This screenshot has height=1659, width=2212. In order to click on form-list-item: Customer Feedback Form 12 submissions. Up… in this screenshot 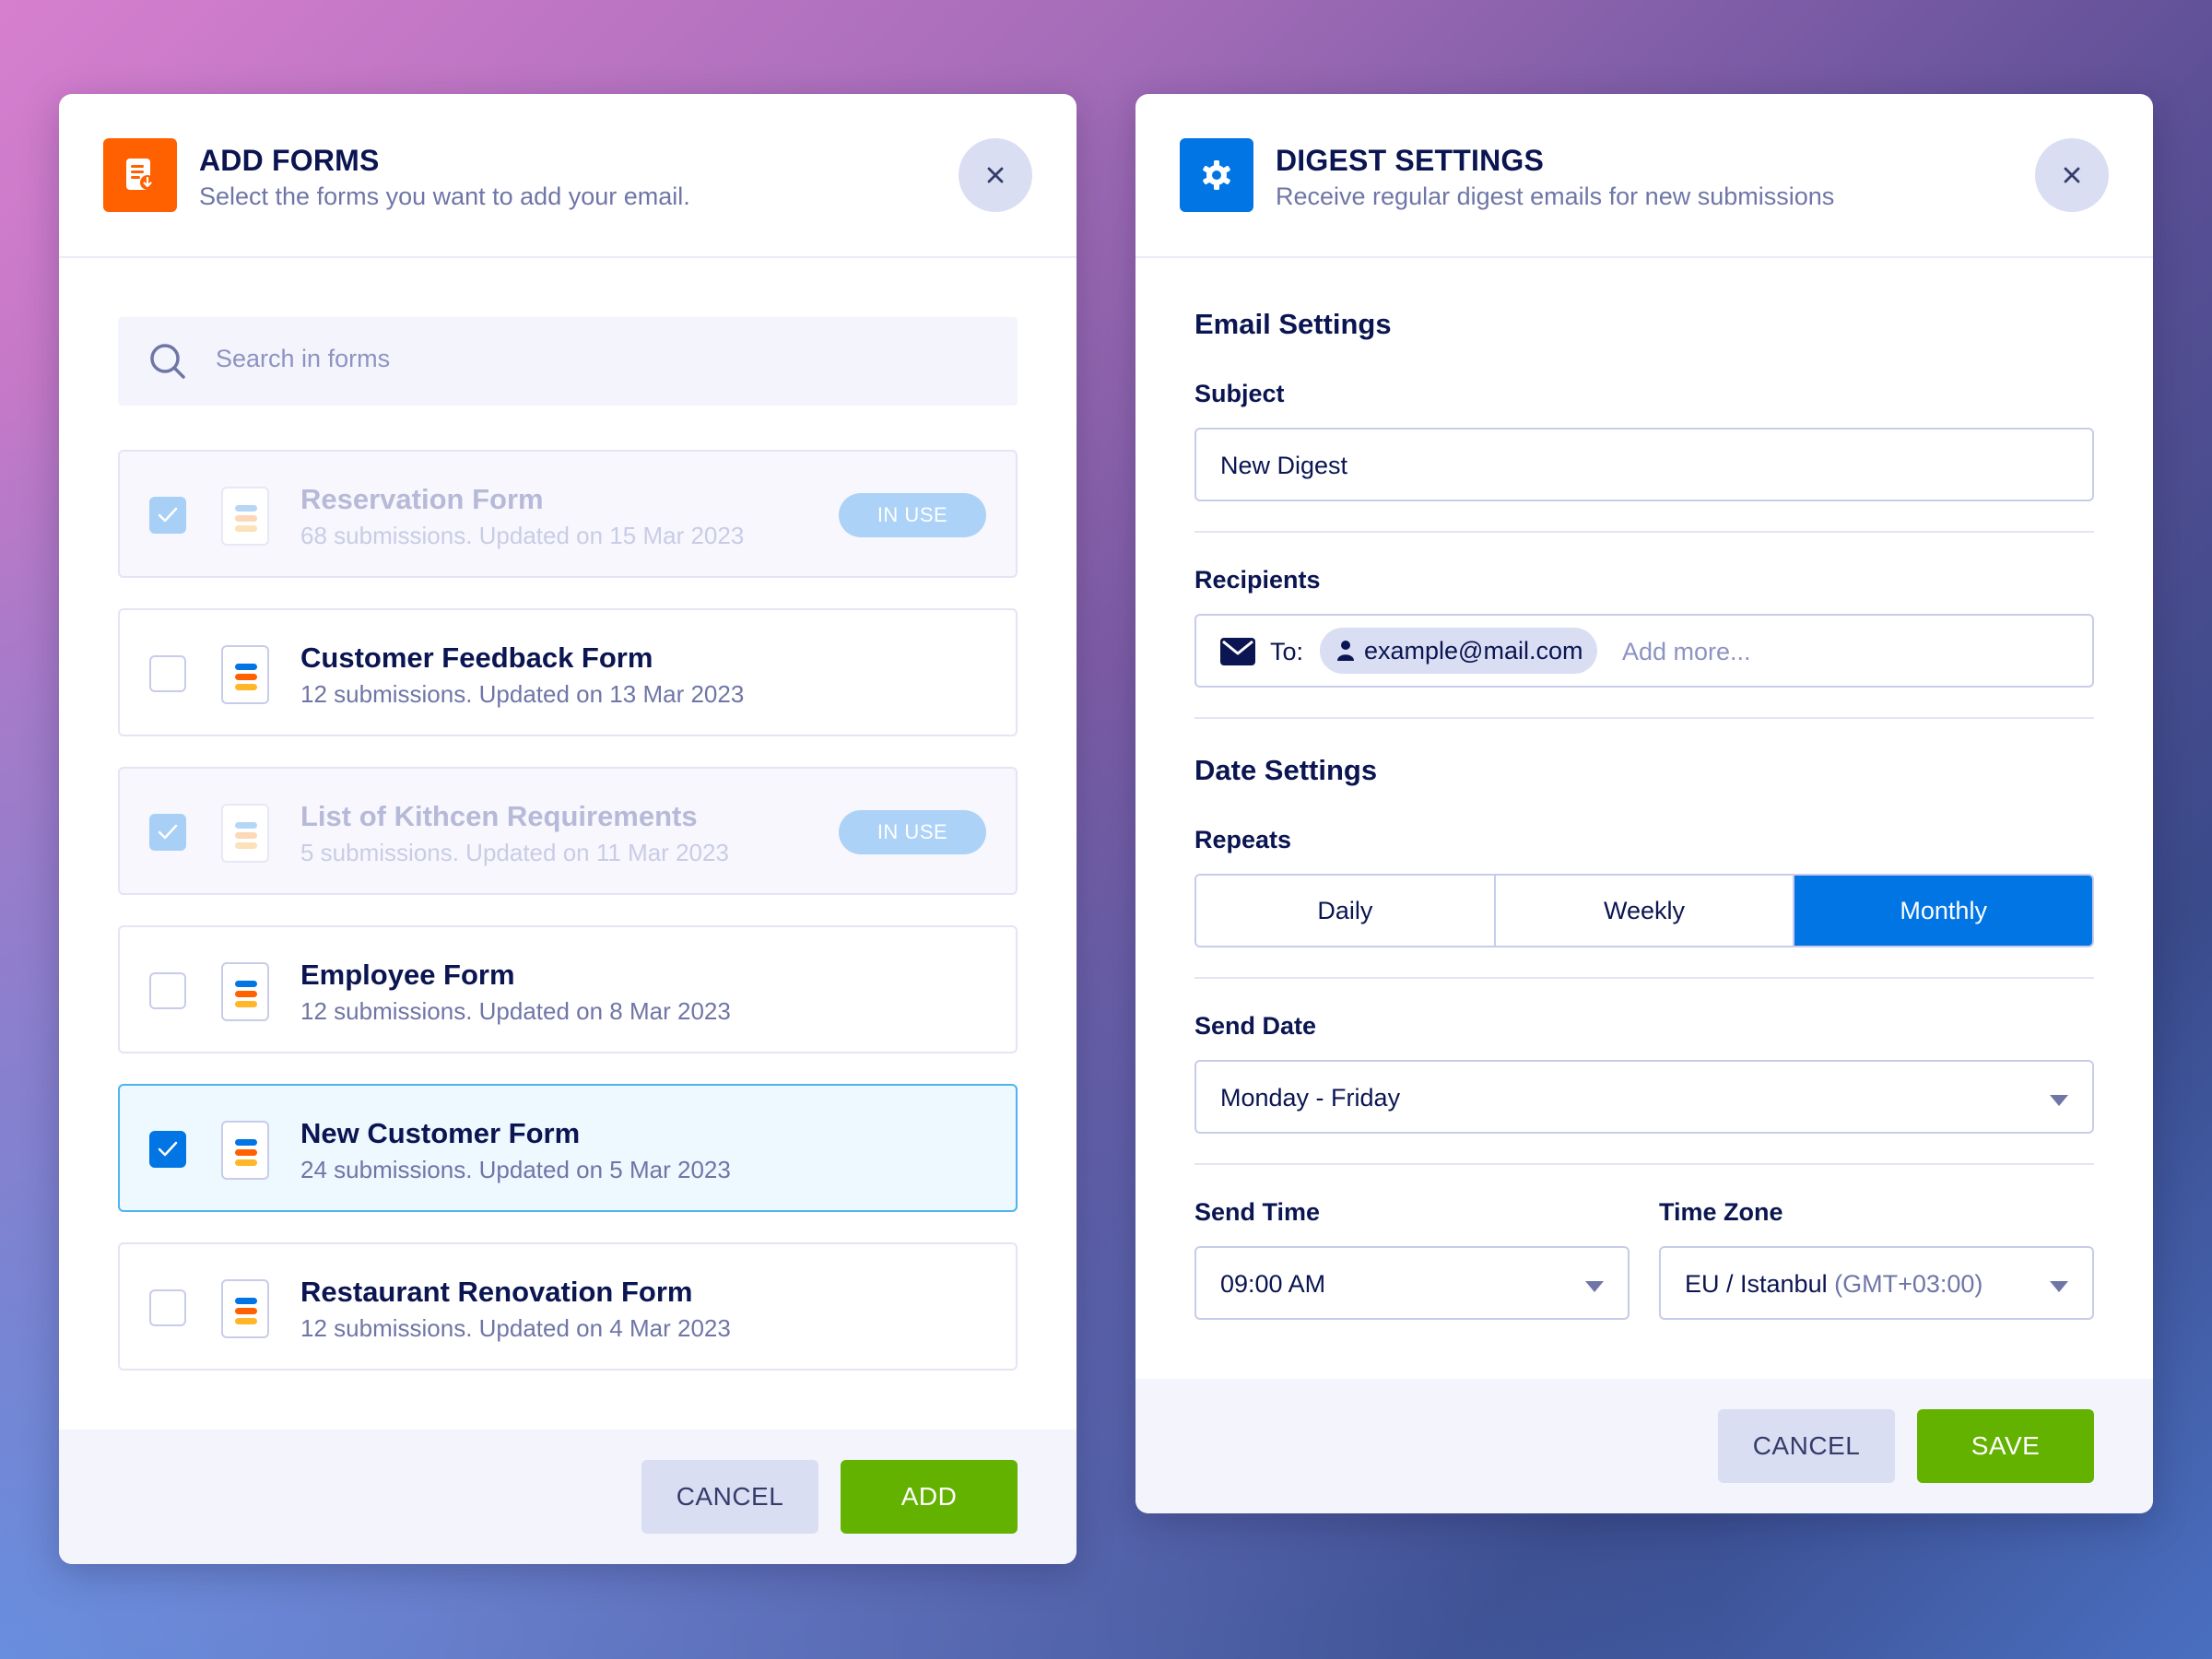, I will do `click(568, 672)`.